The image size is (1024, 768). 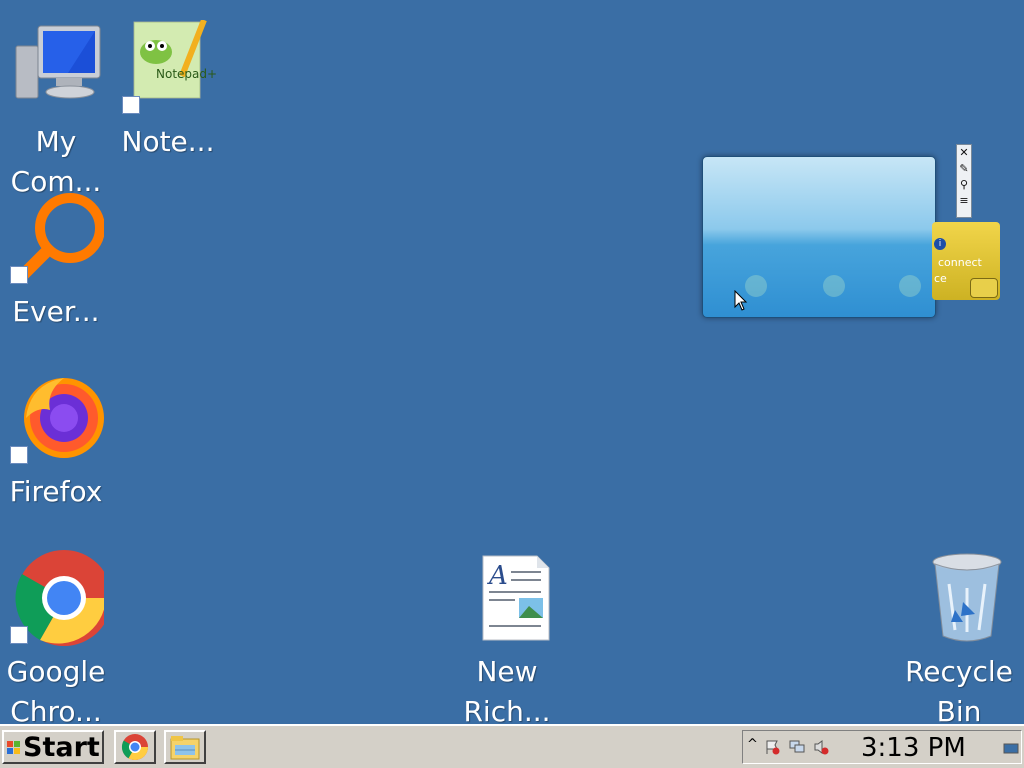 What do you see at coordinates (913, 748) in the screenshot?
I see `clock: 3:13 PM` at bounding box center [913, 748].